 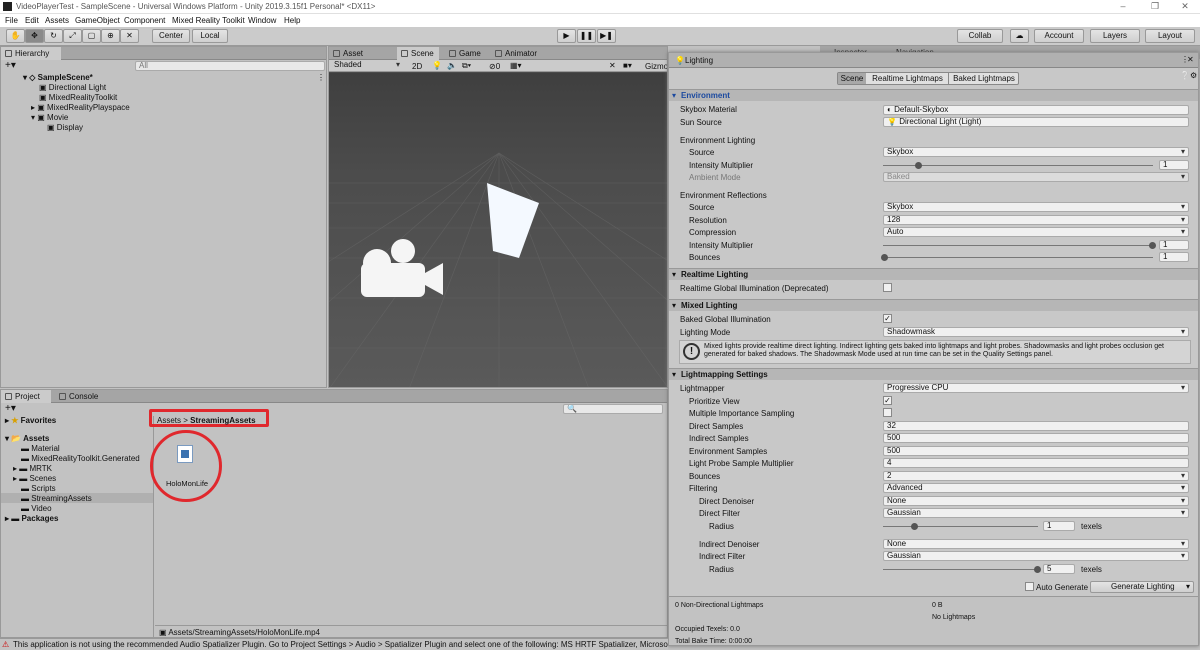 What do you see at coordinates (358, 59) in the screenshot?
I see `tab-asset-store: Asset Store` at bounding box center [358, 59].